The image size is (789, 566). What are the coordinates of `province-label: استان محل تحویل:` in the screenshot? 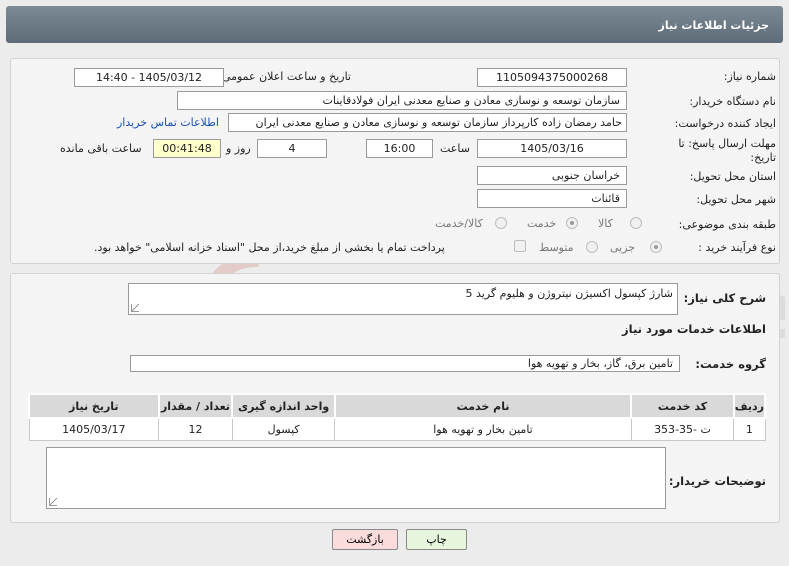 It's located at (732, 176).